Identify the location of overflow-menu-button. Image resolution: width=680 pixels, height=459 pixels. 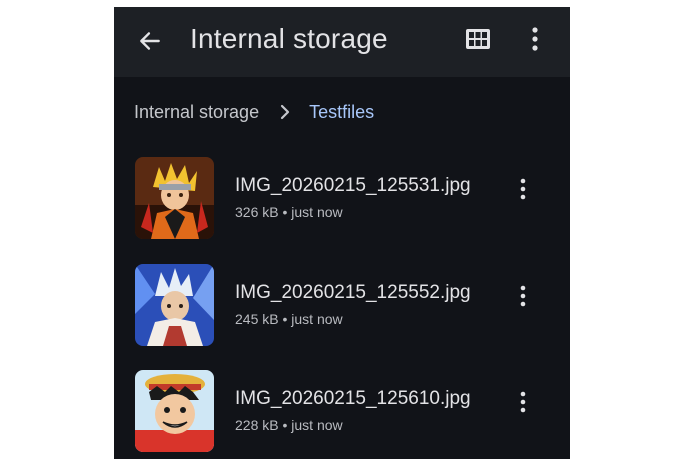
(535, 39).